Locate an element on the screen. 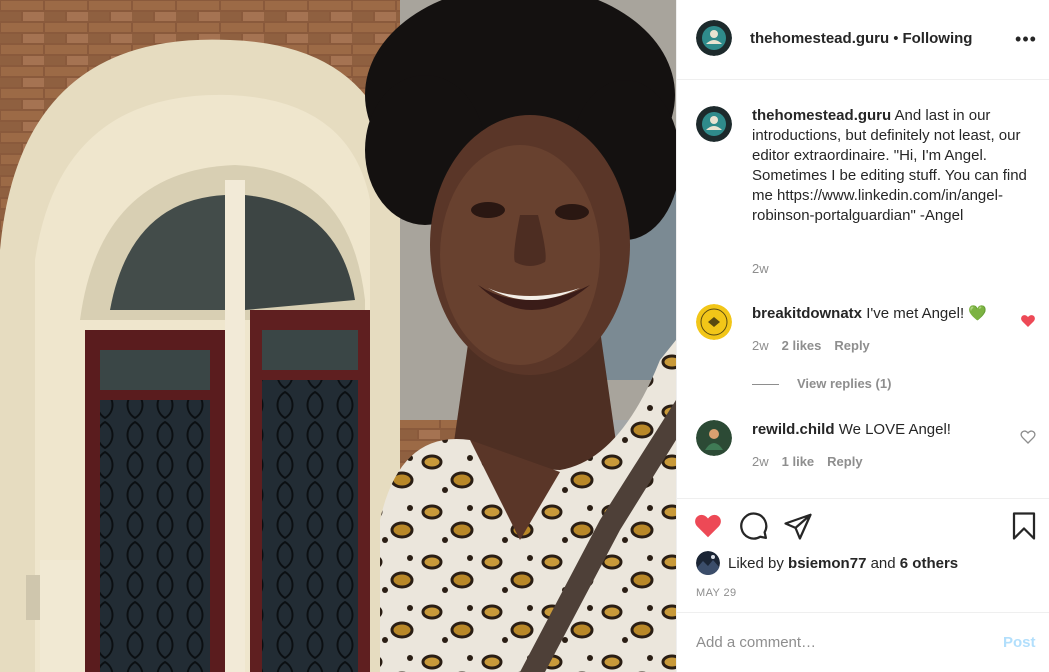 This screenshot has height=672, width=1049. comment-like-heart-outline-icon is located at coordinates (1028, 437).